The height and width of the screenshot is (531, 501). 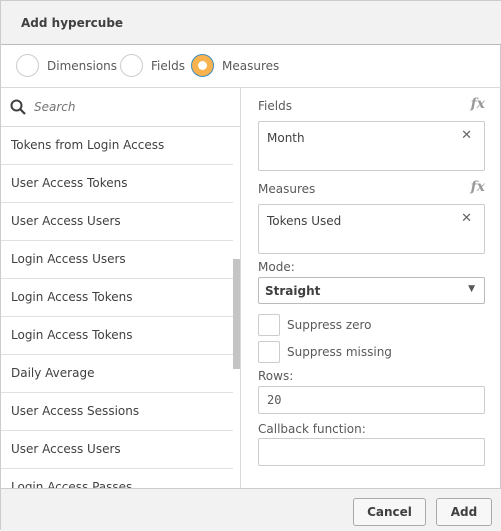 I want to click on dialog-header: Add hypercube, so click(x=251, y=23).